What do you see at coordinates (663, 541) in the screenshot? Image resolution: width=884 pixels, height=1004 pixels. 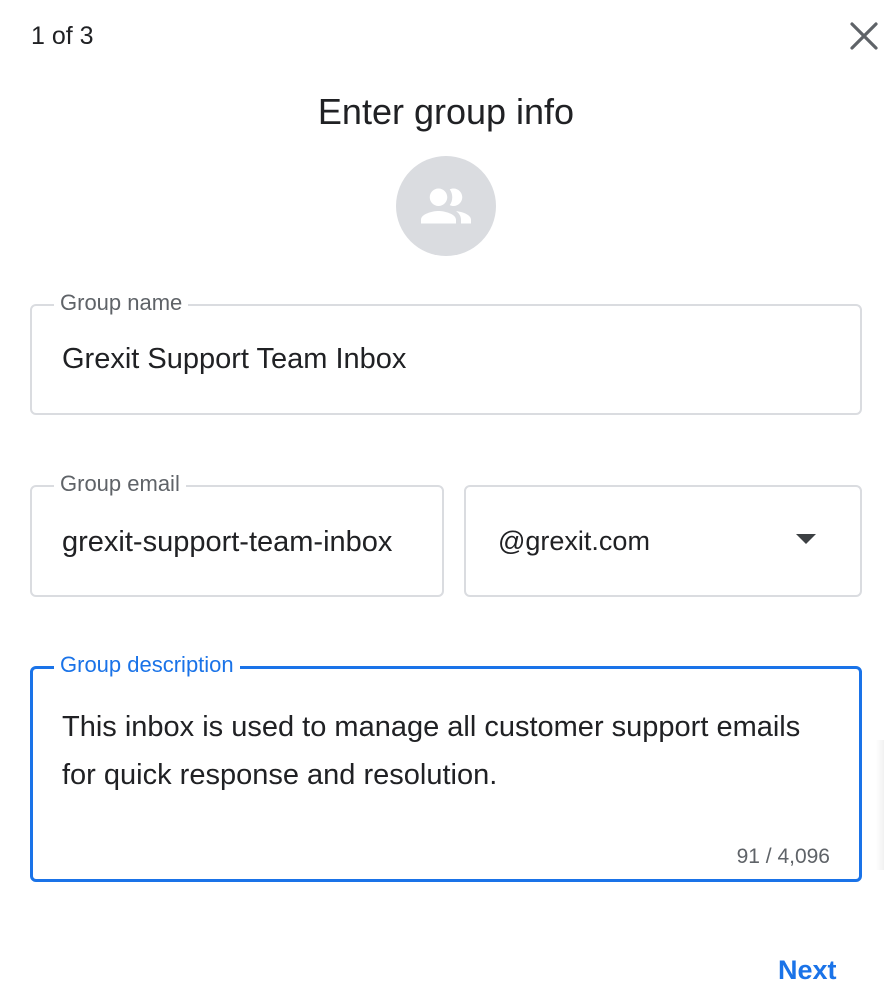 I see `email-domain-select: @grexit.com` at bounding box center [663, 541].